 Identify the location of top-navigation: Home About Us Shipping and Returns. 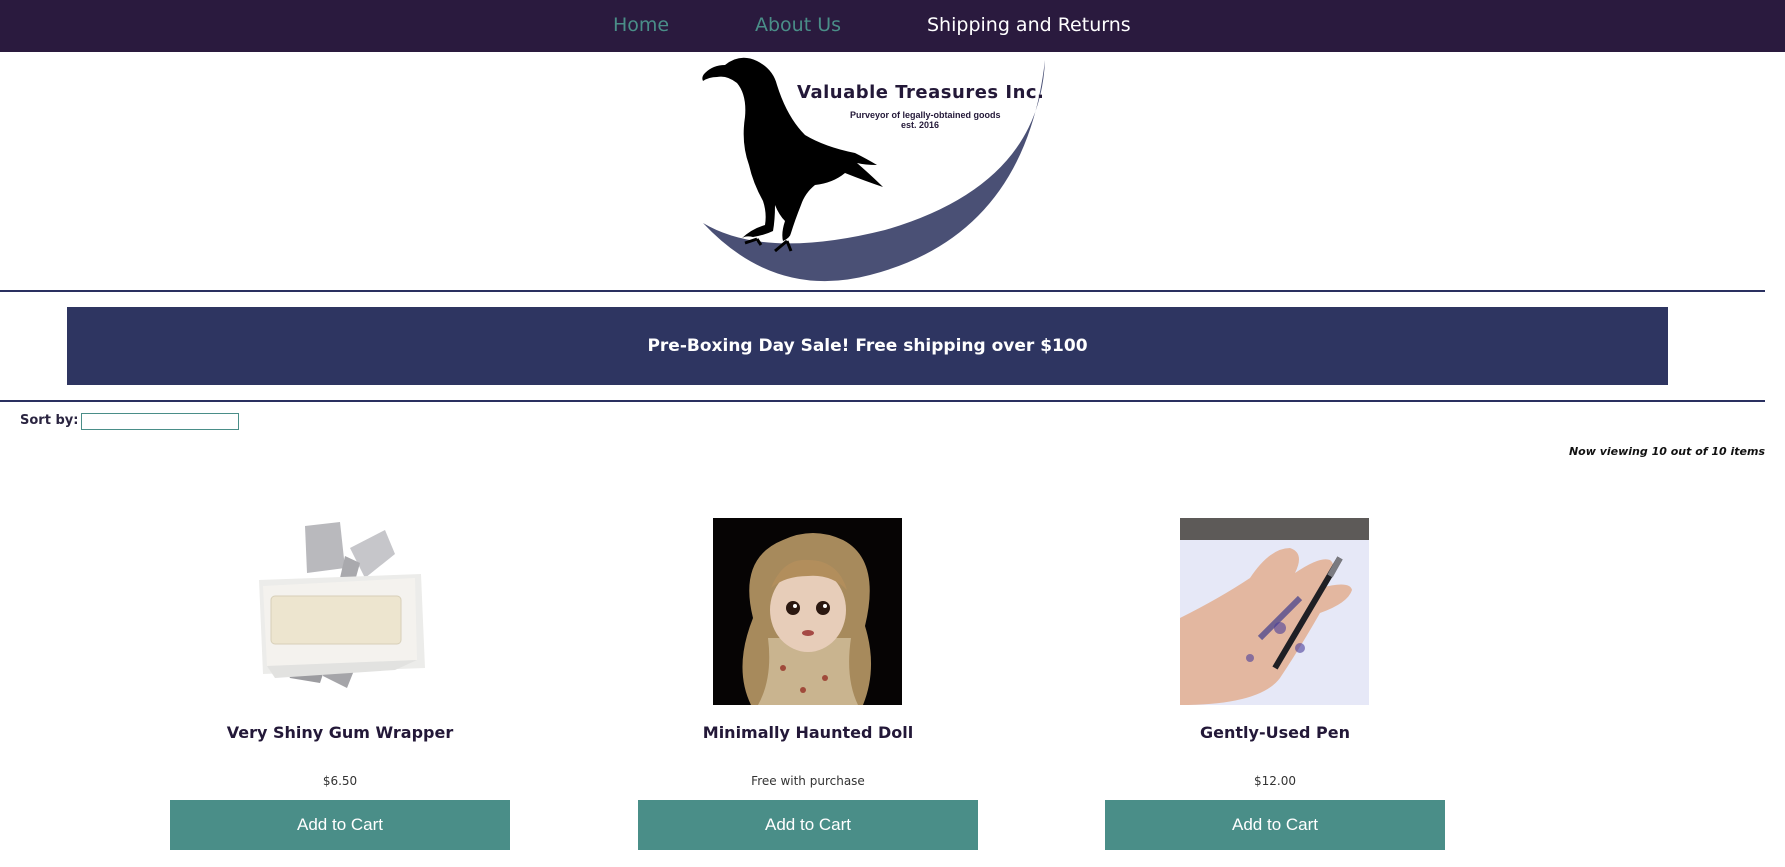
(892, 26).